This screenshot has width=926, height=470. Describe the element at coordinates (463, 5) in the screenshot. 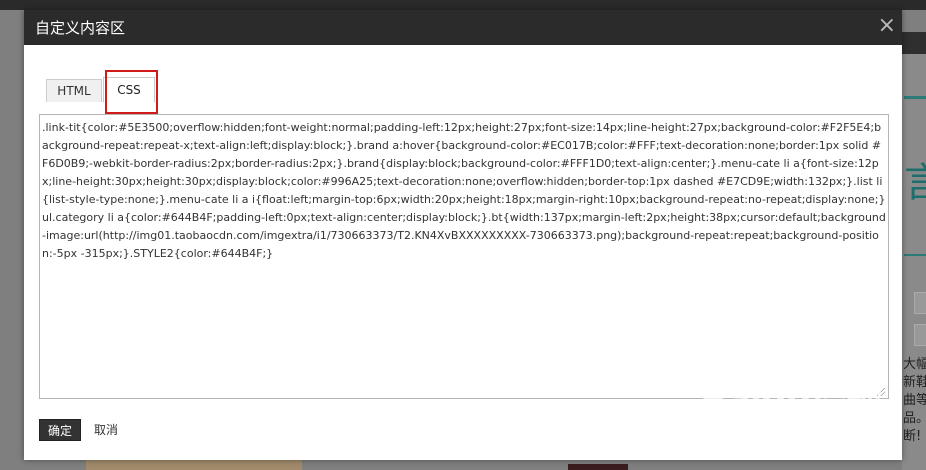

I see `background-topbar` at that location.